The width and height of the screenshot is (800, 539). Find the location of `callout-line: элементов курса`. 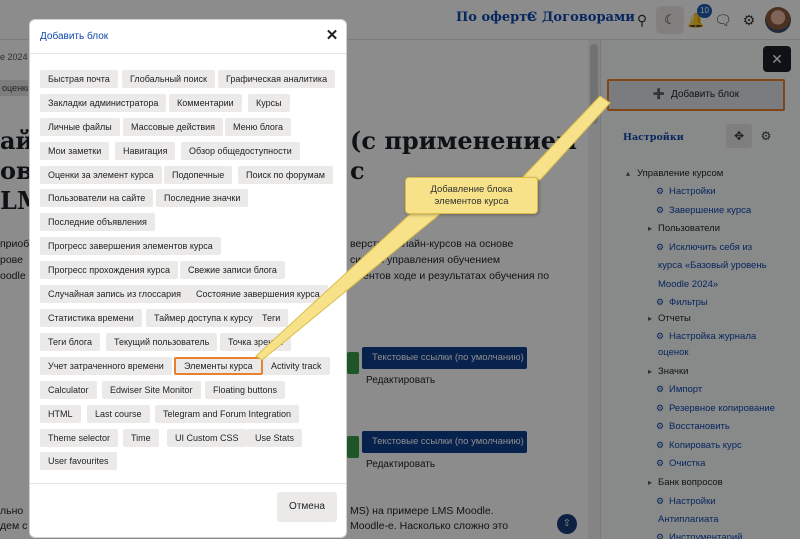

callout-line: элементов курса is located at coordinates (471, 201).